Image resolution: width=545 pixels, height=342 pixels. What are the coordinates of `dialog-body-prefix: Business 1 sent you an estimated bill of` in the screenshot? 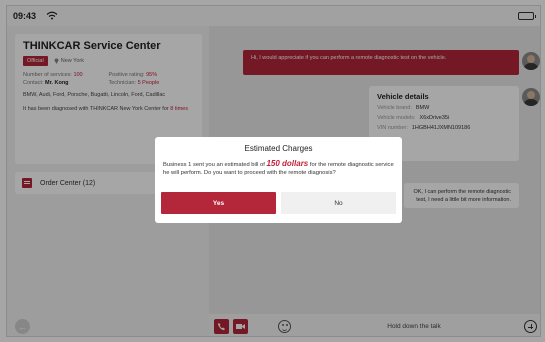 It's located at (214, 165).